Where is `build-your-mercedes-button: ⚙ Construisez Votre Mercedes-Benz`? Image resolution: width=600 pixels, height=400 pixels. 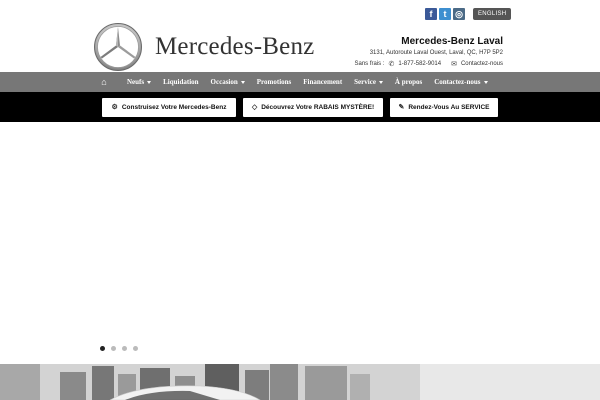
build-your-mercedes-button: ⚙ Construisez Votre Mercedes-Benz is located at coordinates (169, 107).